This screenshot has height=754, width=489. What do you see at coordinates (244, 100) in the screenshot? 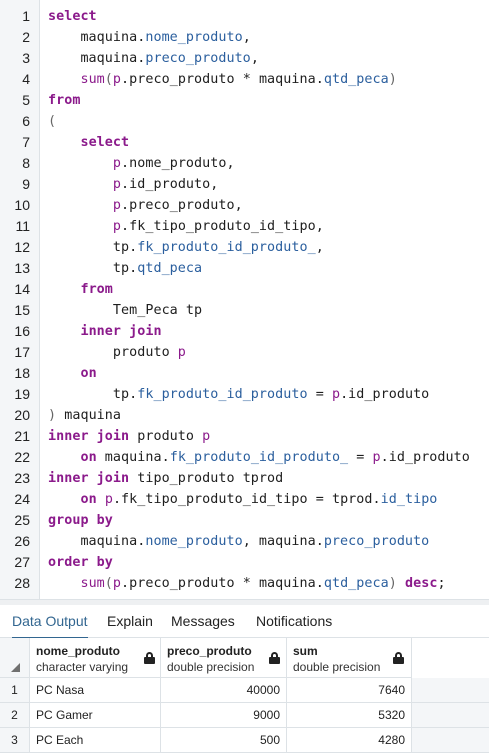
I see `code-line: 5 from` at bounding box center [244, 100].